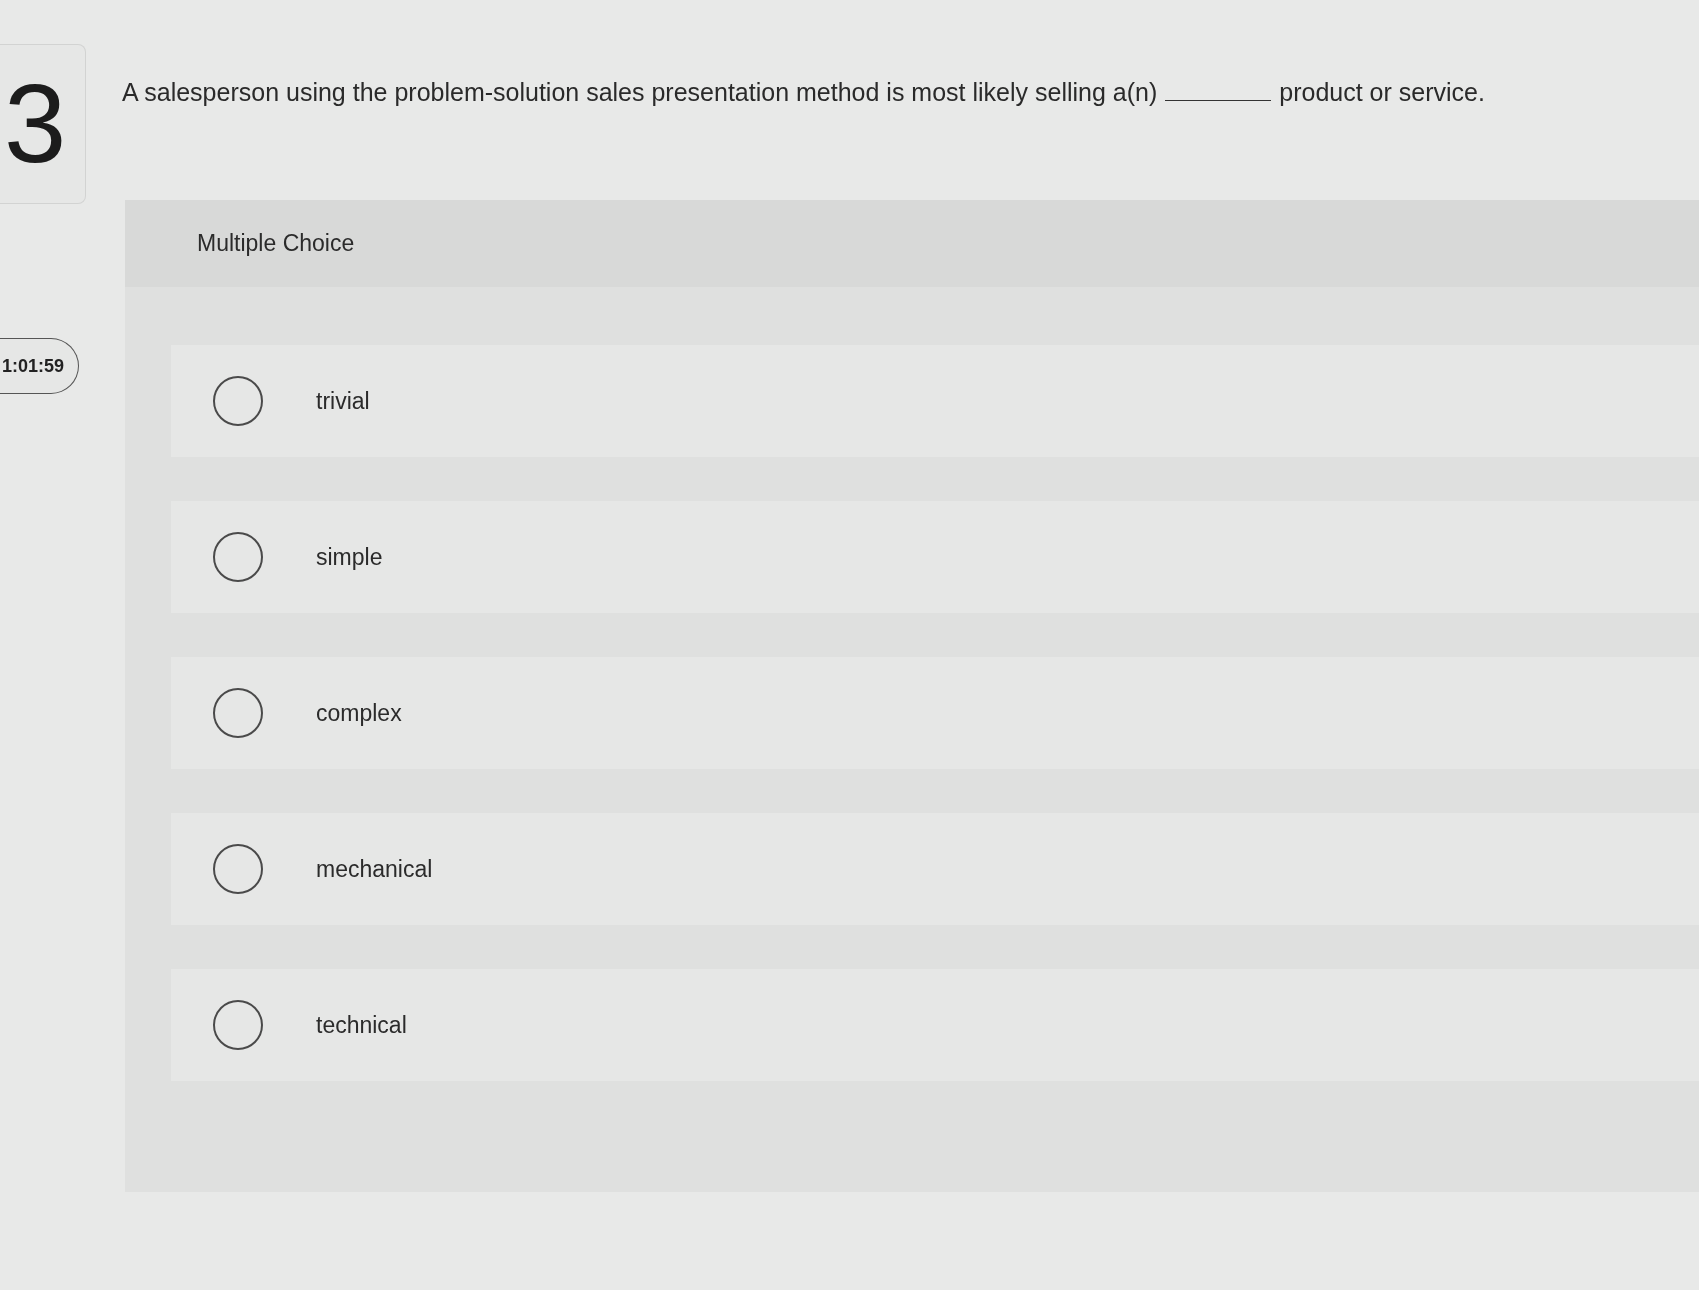 The width and height of the screenshot is (1699, 1290). What do you see at coordinates (935, 713) in the screenshot?
I see `option-row: complex` at bounding box center [935, 713].